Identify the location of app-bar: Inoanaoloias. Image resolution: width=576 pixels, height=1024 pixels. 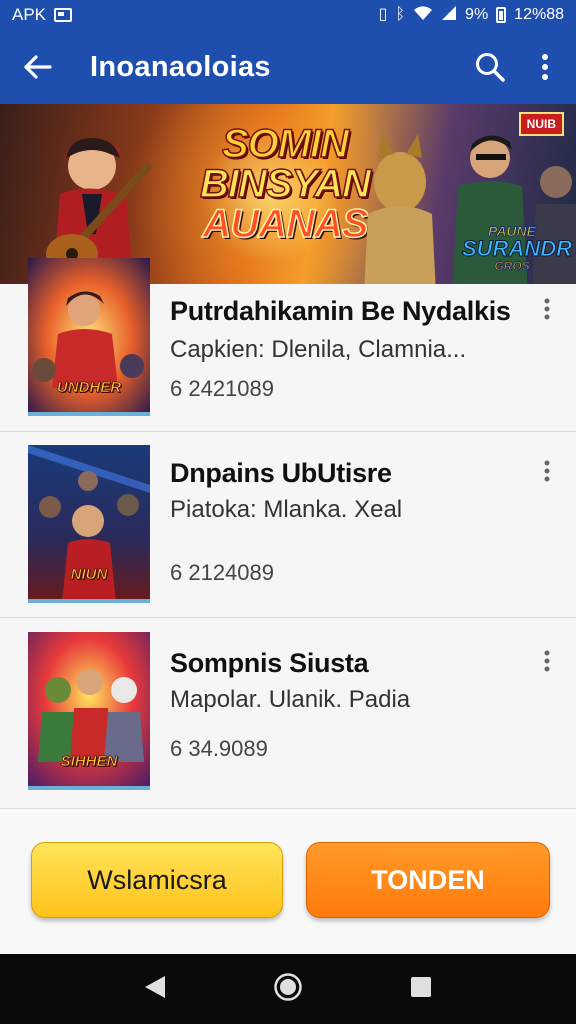
(288, 67).